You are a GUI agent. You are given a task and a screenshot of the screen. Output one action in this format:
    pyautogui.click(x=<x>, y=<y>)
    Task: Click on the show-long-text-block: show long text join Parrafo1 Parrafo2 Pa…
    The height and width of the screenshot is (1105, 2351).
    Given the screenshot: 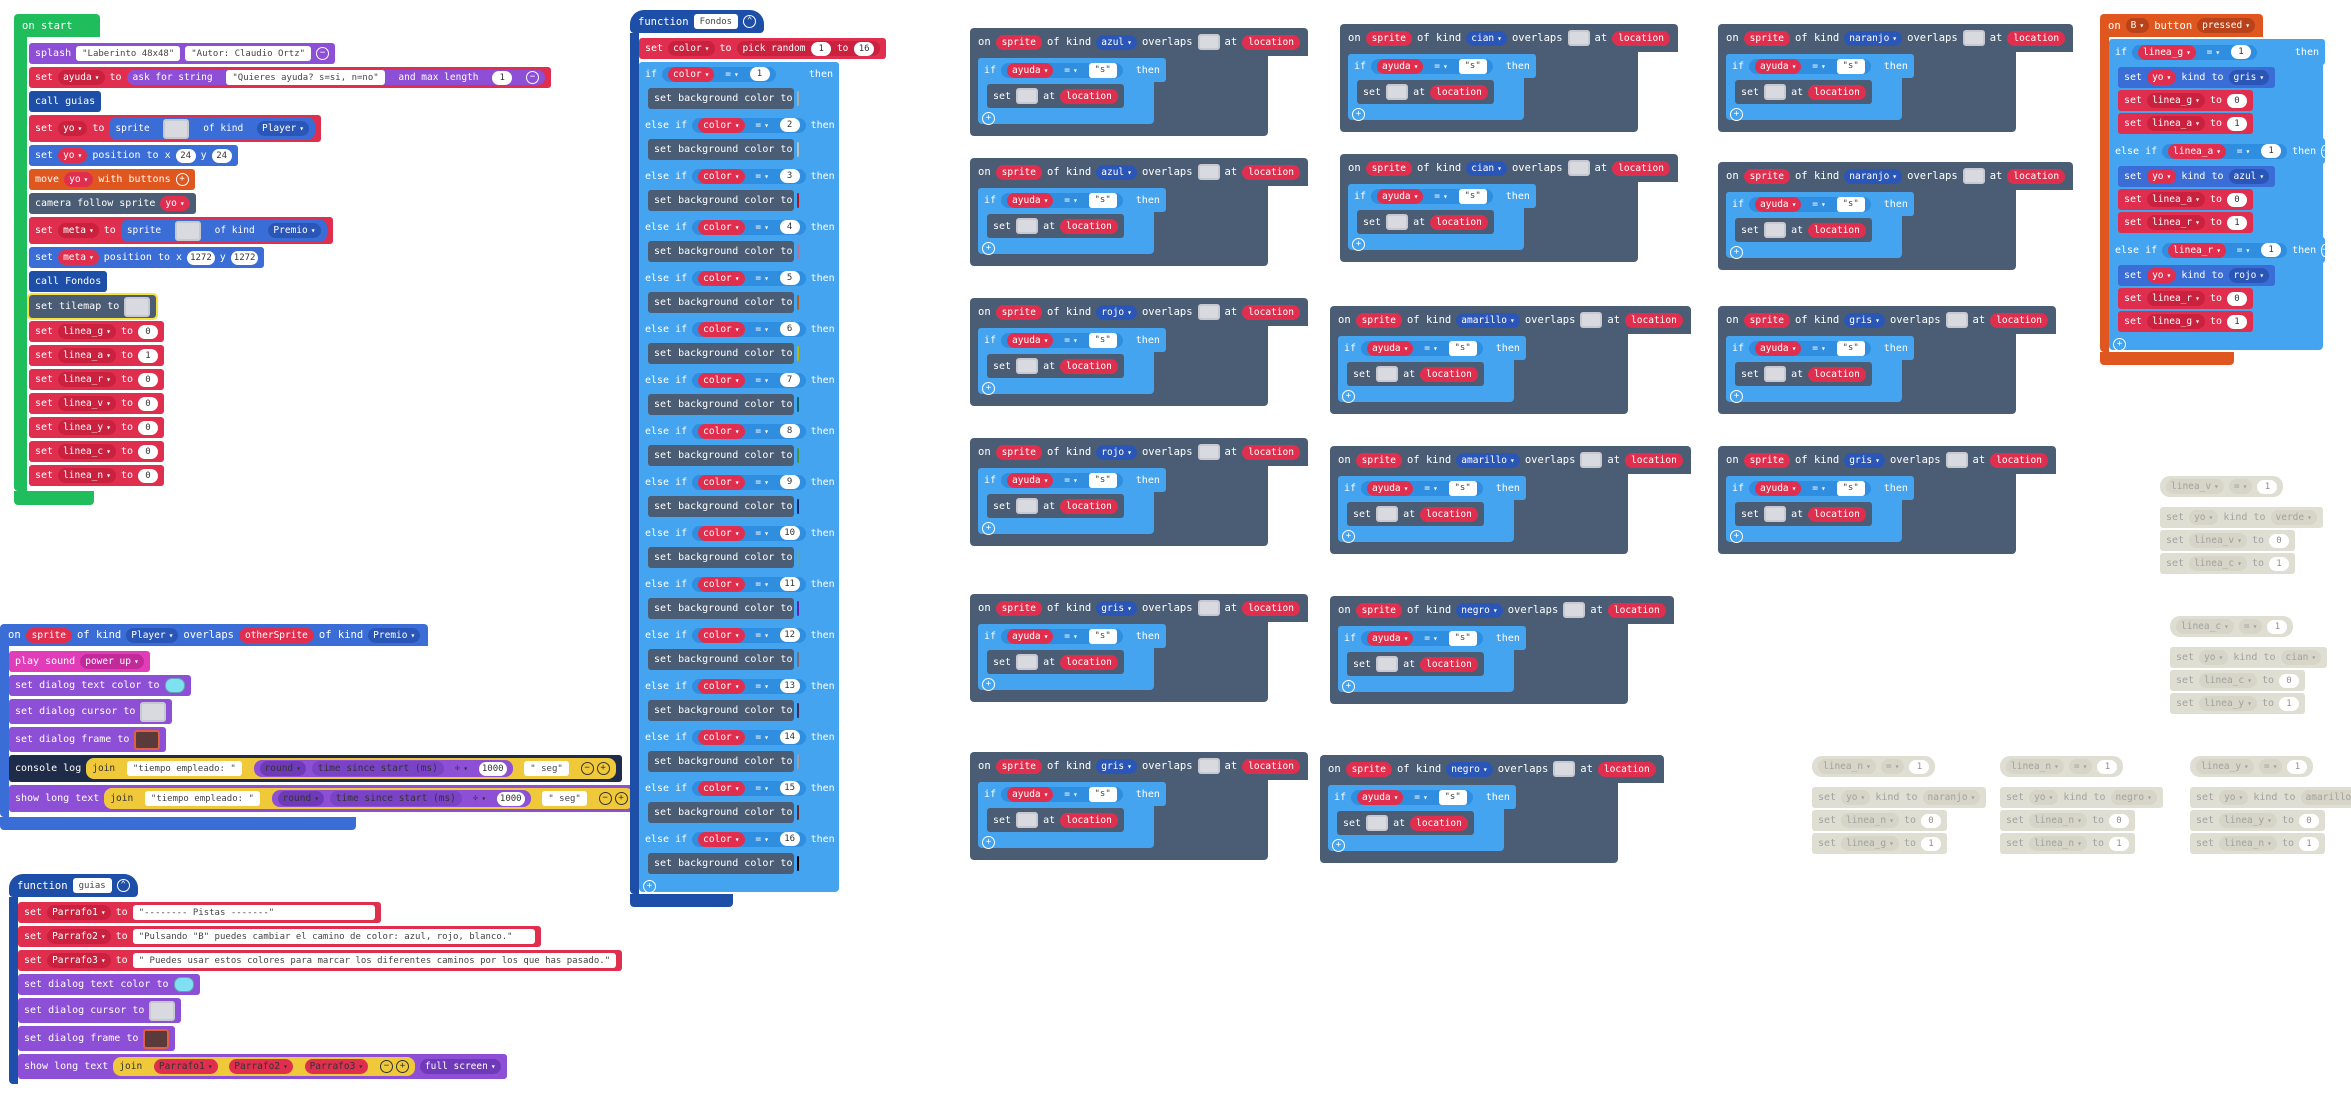 What is the action you would take?
    pyautogui.click(x=262, y=1066)
    